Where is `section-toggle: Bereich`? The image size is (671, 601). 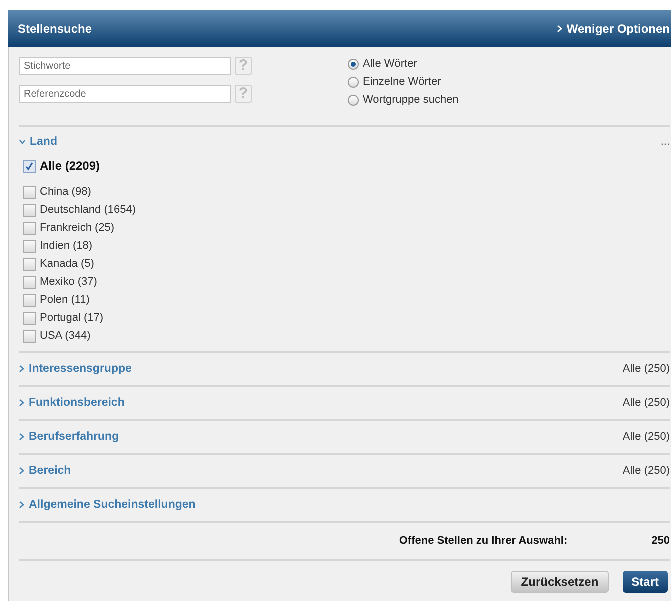
section-toggle: Bereich is located at coordinates (45, 471).